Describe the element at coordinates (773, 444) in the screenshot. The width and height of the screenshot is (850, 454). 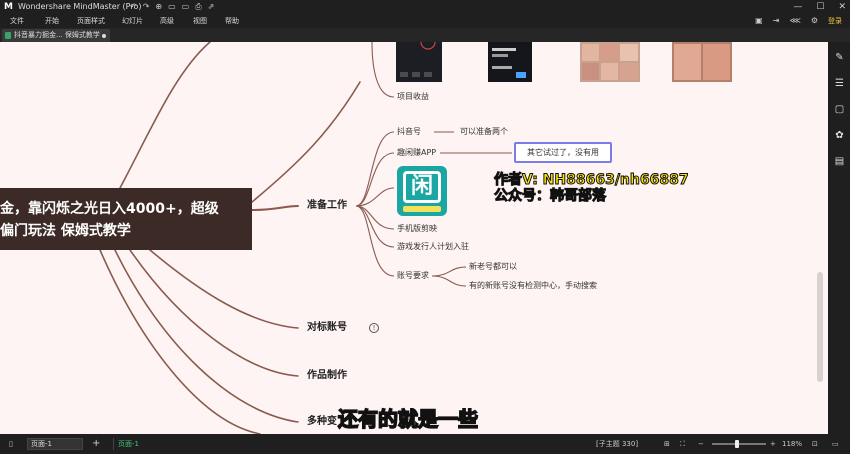
I see `zoom-in-icon: +` at that location.